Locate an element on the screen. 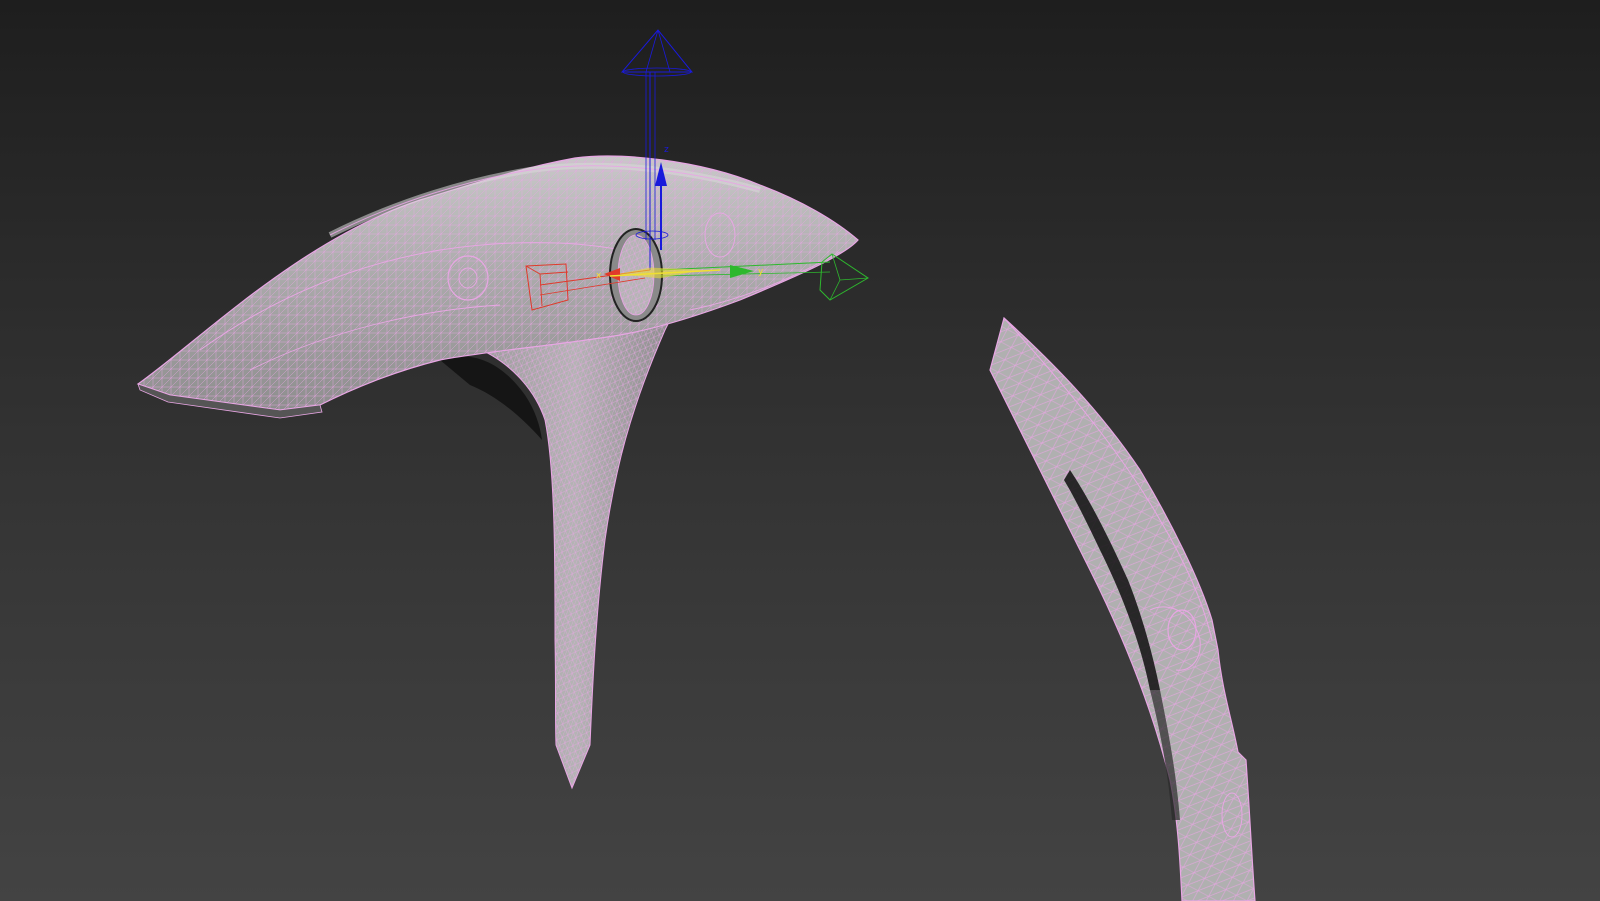 This screenshot has width=1600, height=901. gizmo-x-label: x is located at coordinates (599, 276).